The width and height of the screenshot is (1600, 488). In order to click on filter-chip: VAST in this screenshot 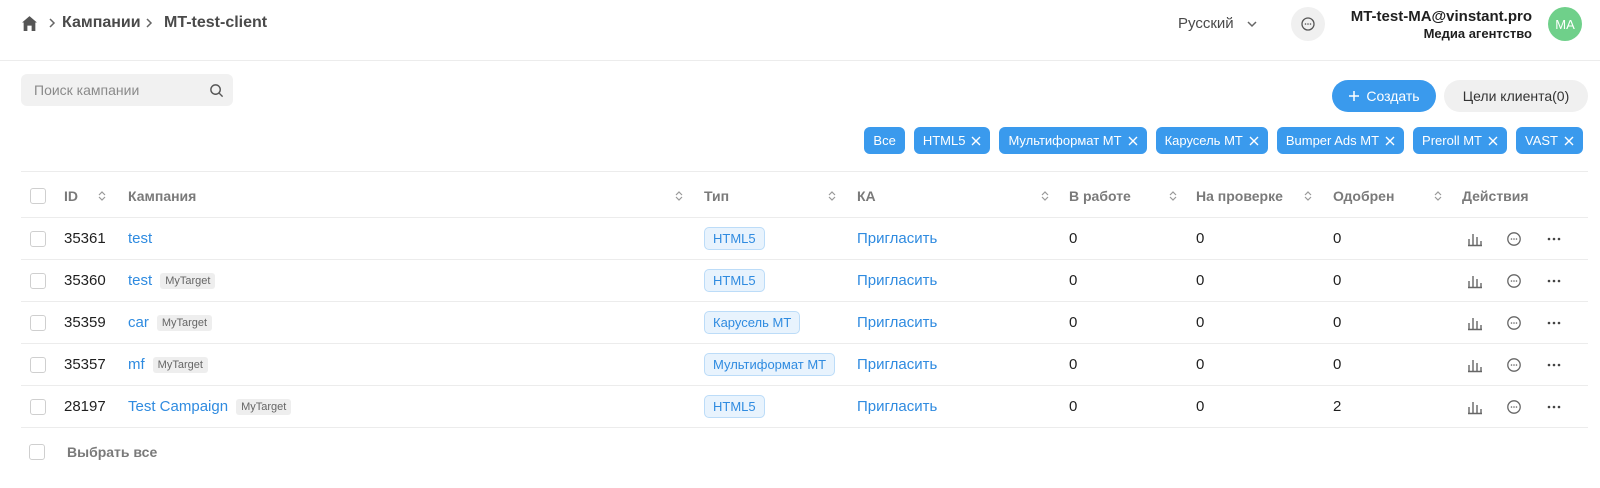, I will do `click(1549, 140)`.